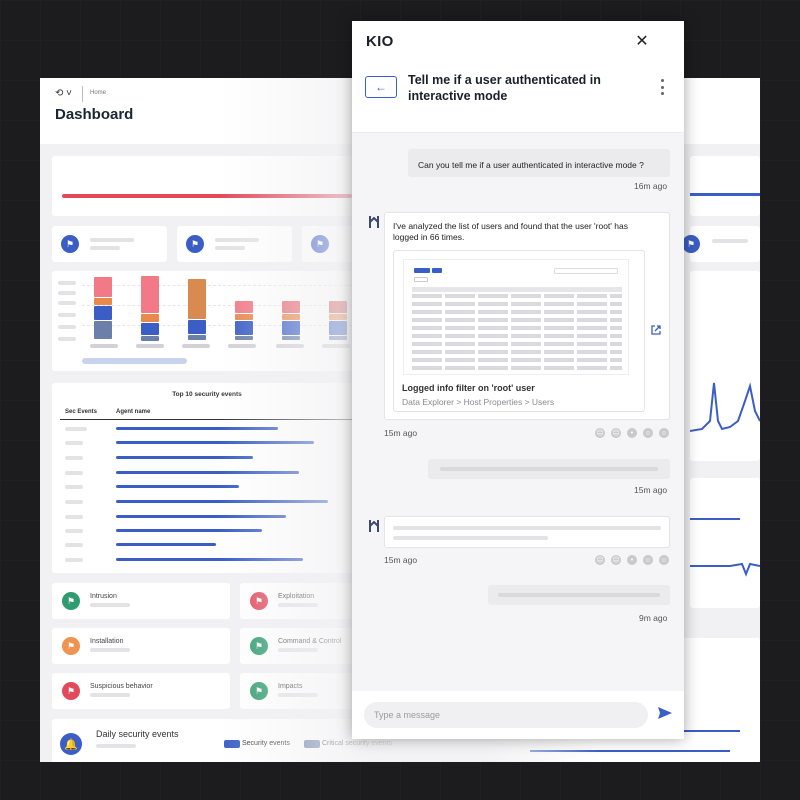 This screenshot has width=800, height=800. What do you see at coordinates (651, 186) in the screenshot?
I see `message-time: 16m ago` at bounding box center [651, 186].